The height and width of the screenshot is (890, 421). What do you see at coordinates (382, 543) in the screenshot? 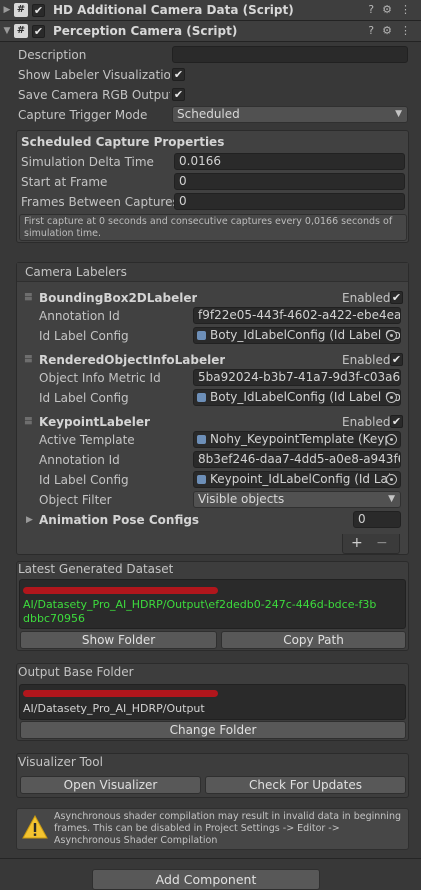
I see `remove-labeler-button: −` at bounding box center [382, 543].